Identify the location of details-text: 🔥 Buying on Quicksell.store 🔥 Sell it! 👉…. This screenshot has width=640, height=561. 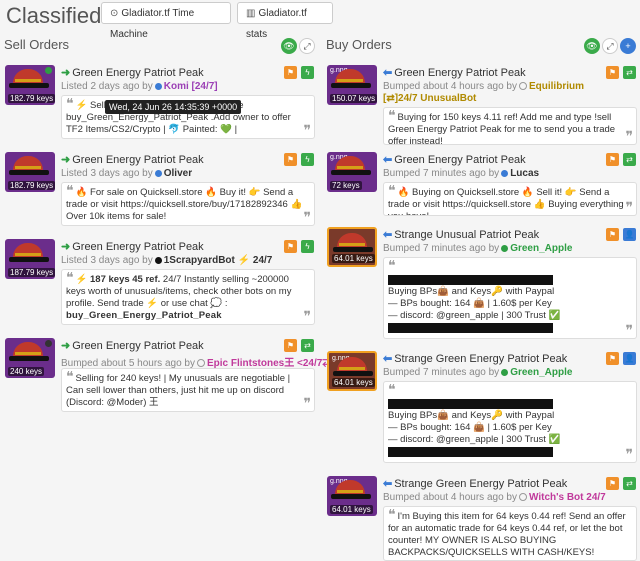
(506, 201).